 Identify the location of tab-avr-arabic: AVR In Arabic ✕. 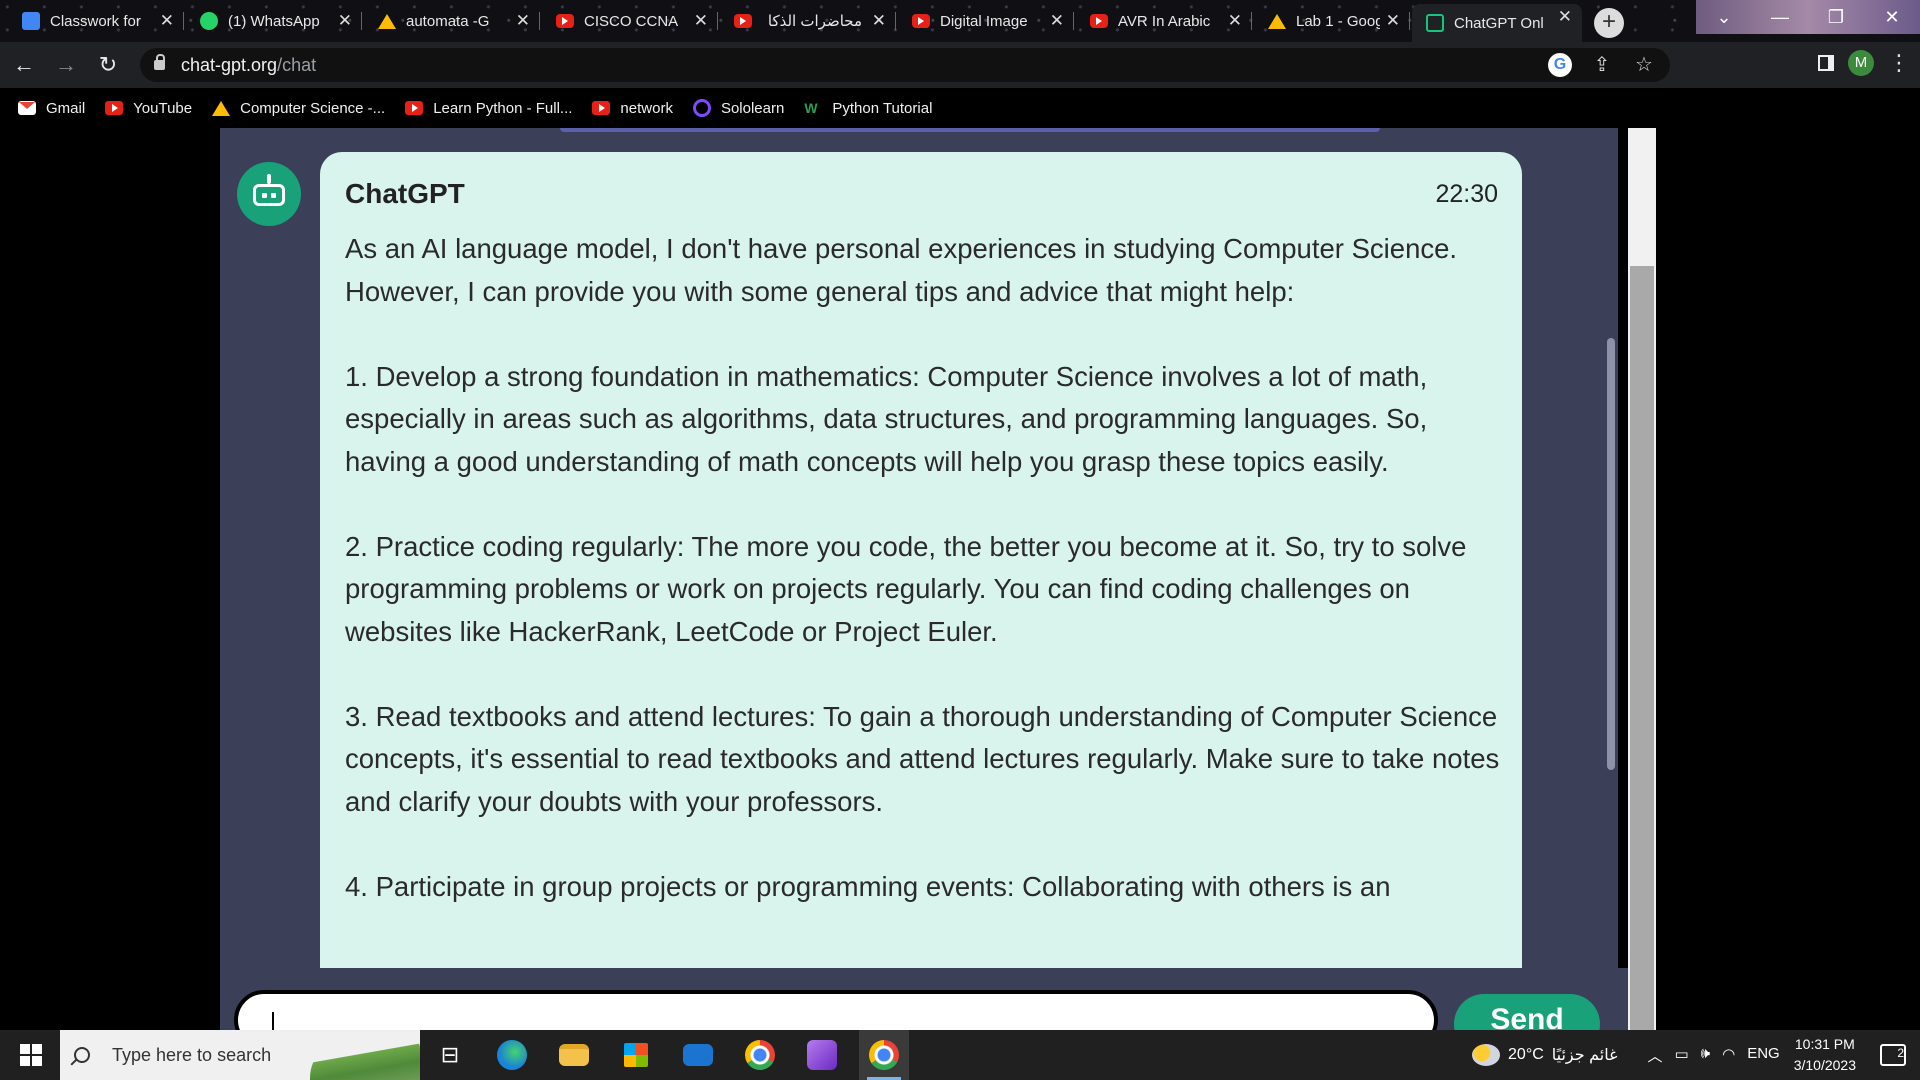
(1164, 21).